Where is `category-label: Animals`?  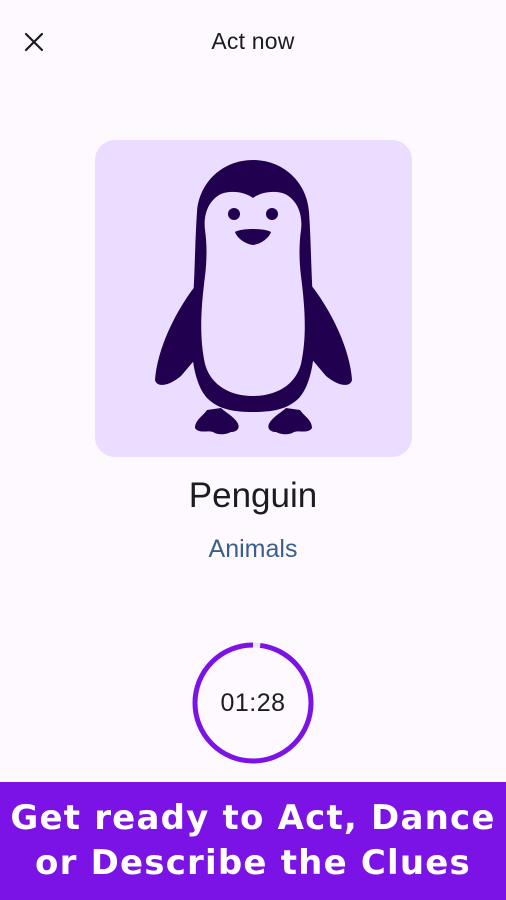 category-label: Animals is located at coordinates (253, 549).